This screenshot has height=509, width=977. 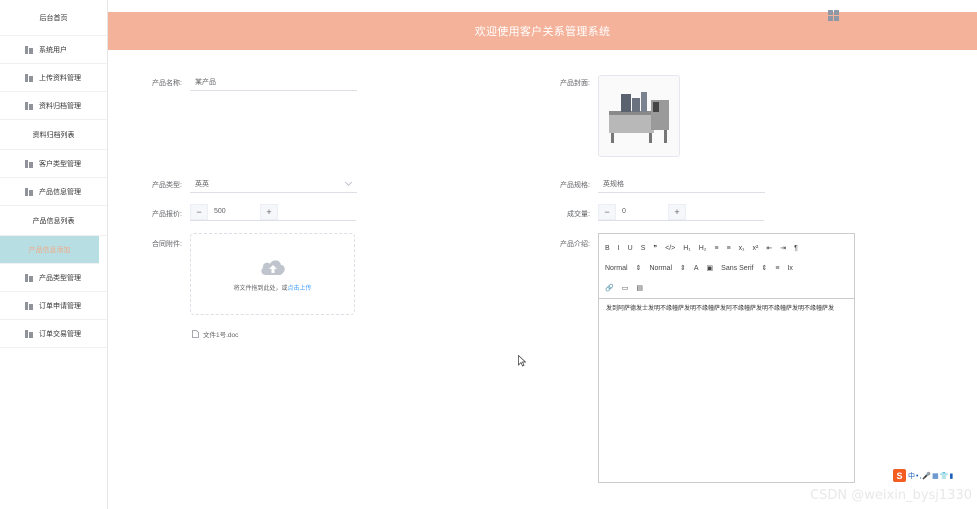 What do you see at coordinates (273, 184) in the screenshot?
I see `product-type-select: 英英` at bounding box center [273, 184].